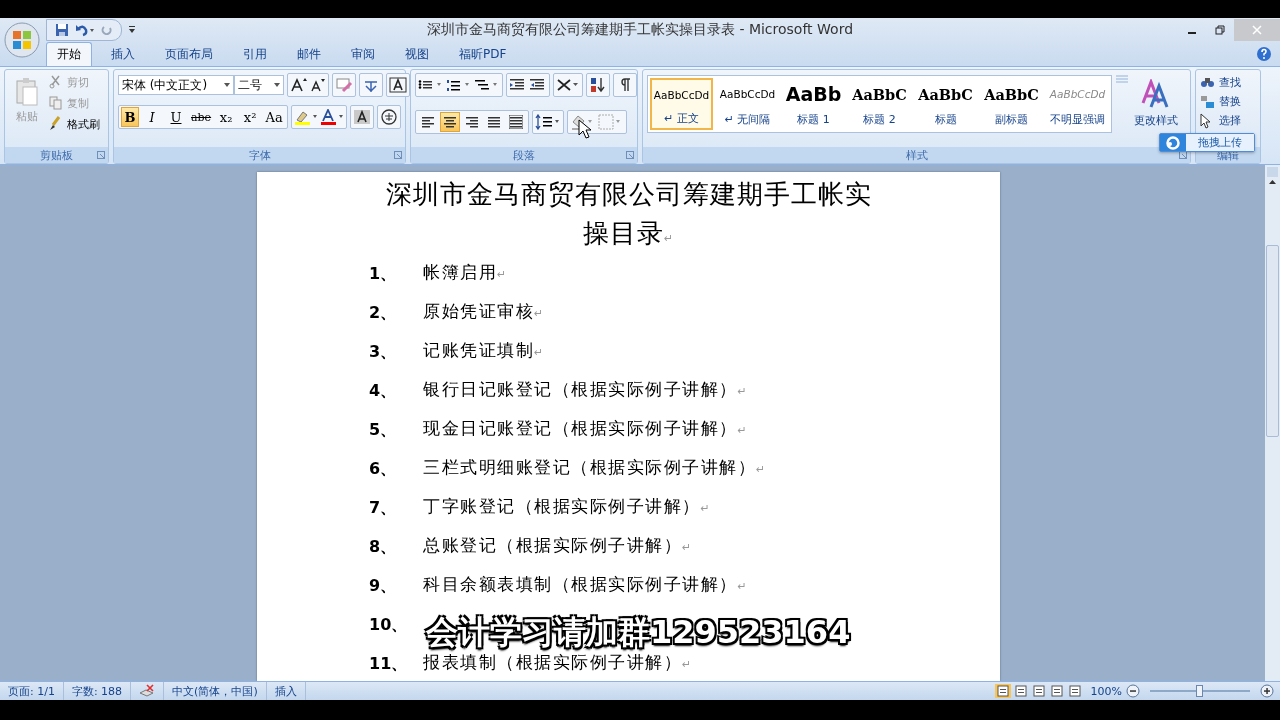 Image resolution: width=1280 pixels, height=720 pixels. What do you see at coordinates (27, 92) in the screenshot?
I see `clipboard-icon` at bounding box center [27, 92].